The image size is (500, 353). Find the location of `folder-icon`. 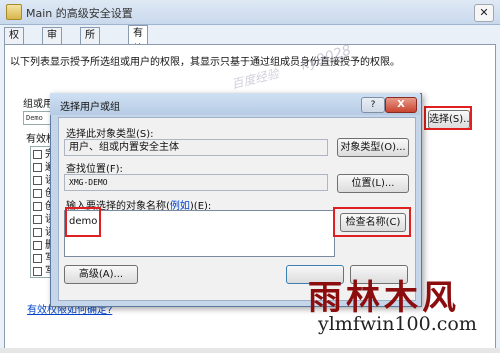

folder-icon is located at coordinates (14, 12).